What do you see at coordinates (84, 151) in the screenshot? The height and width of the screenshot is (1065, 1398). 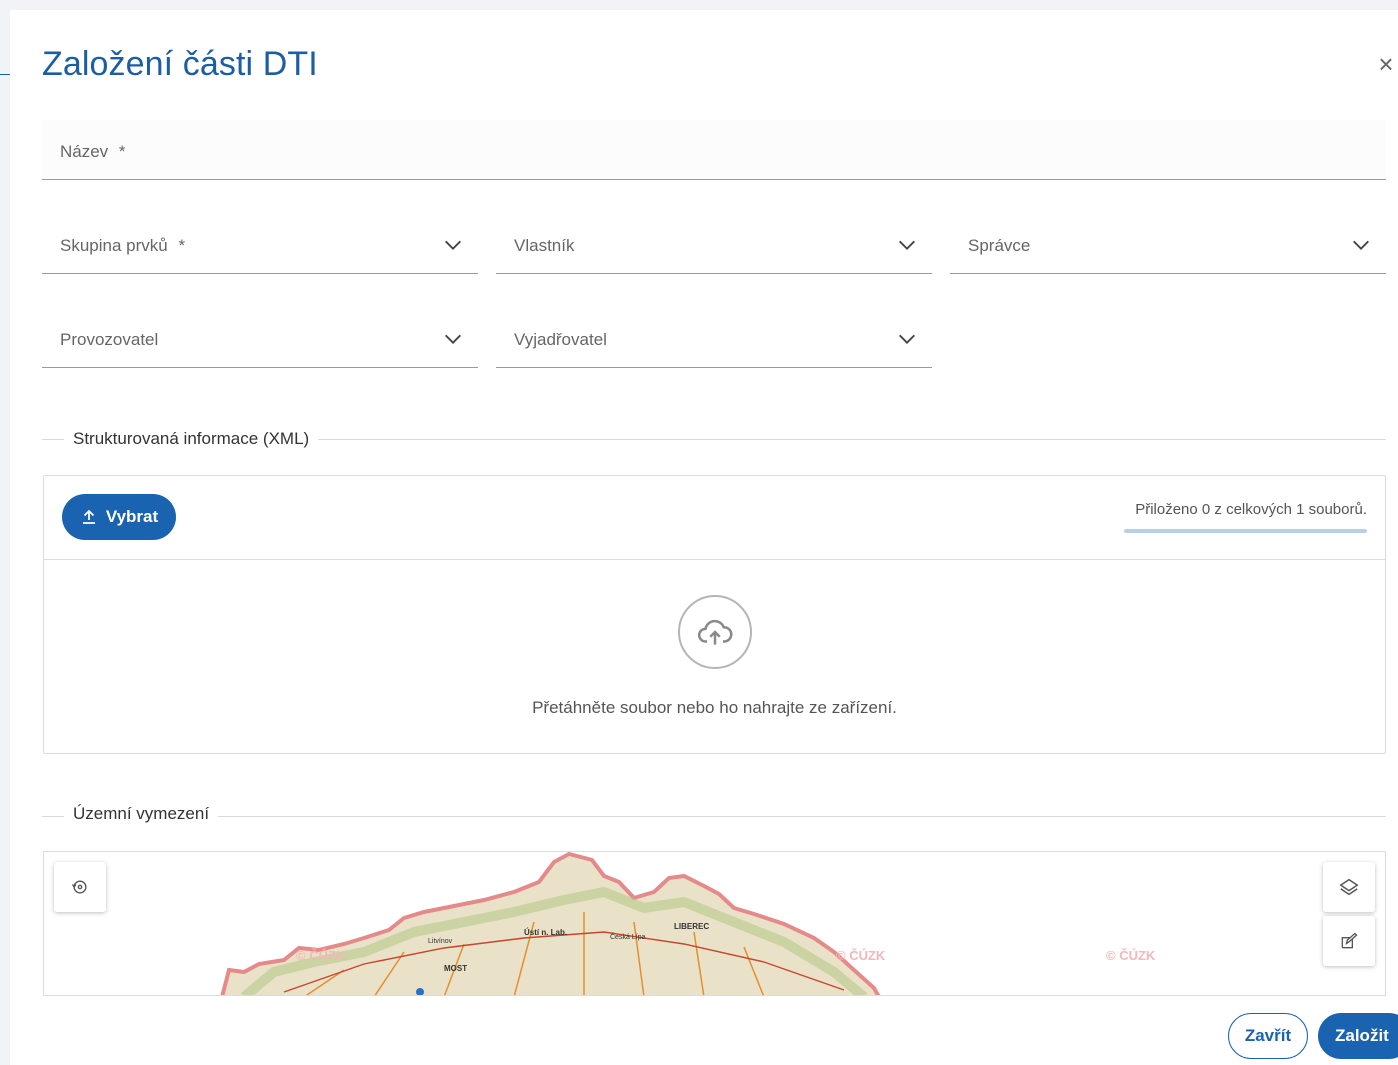 I see `nazev-label-text: Název` at bounding box center [84, 151].